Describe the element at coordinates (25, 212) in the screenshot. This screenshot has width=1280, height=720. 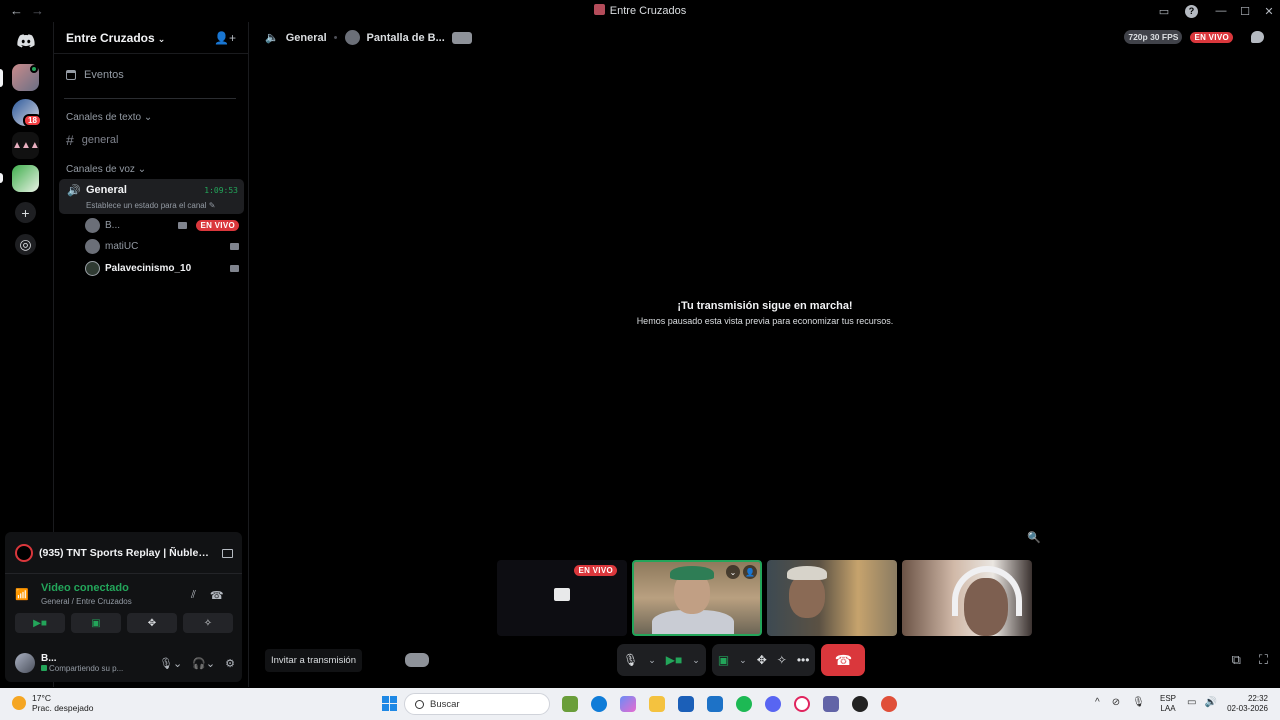
I see `add-server-icon: +` at that location.